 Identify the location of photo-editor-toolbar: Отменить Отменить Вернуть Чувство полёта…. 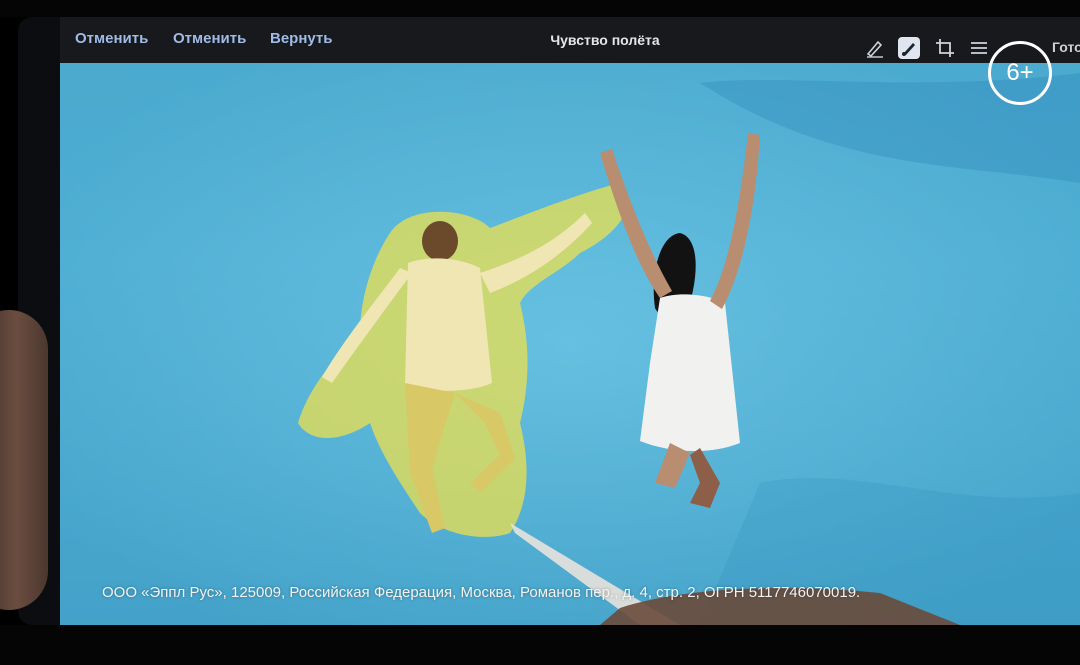
(570, 40).